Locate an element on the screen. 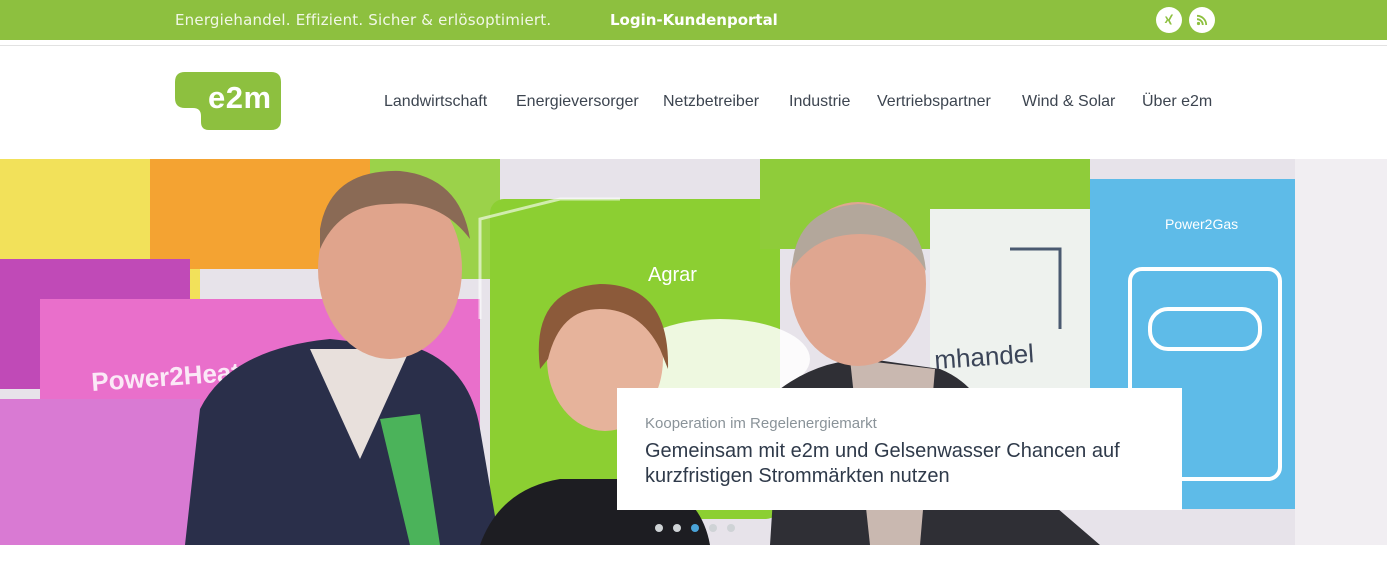 Image resolution: width=1387 pixels, height=577 pixels. rss-icon is located at coordinates (1202, 20).